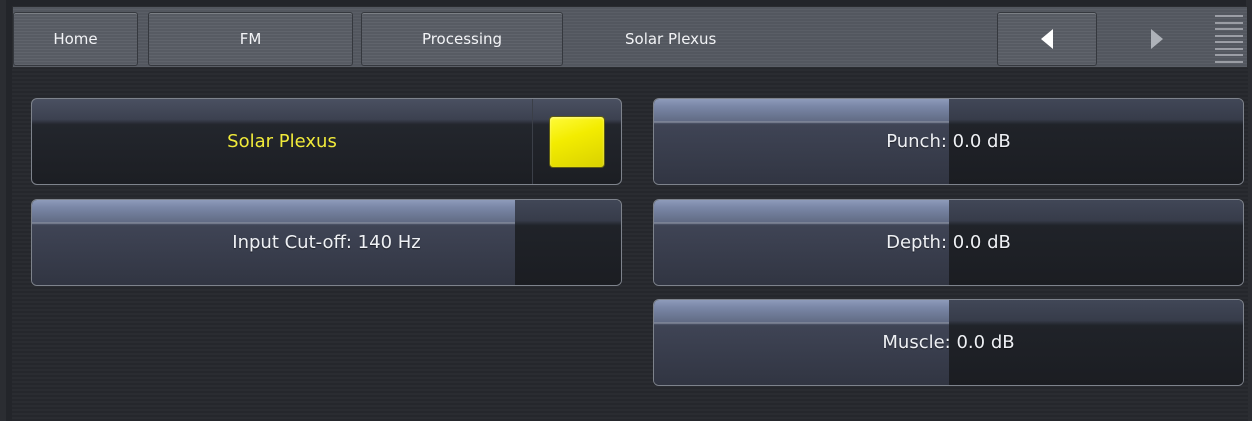 The width and height of the screenshot is (1252, 421). What do you see at coordinates (532, 141) in the screenshot?
I see `divider` at bounding box center [532, 141].